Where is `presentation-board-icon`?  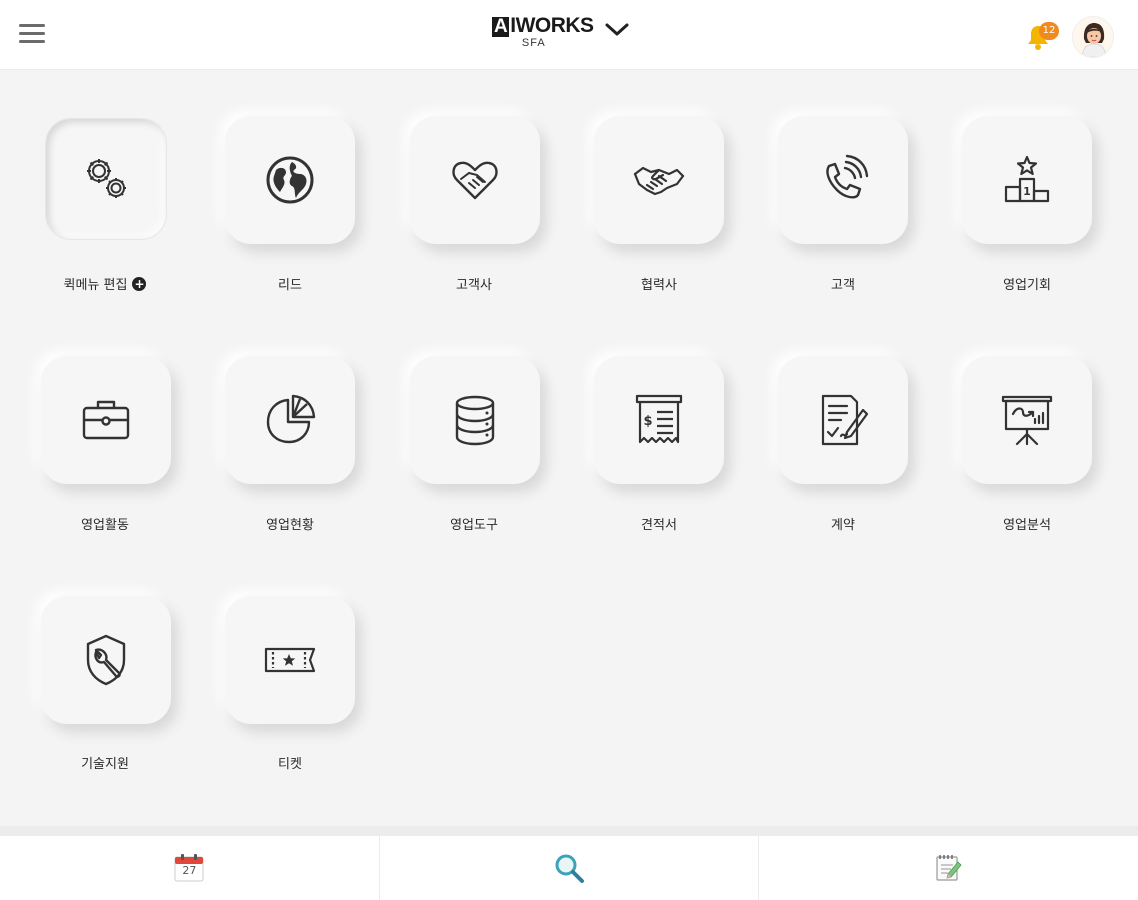
presentation-board-icon is located at coordinates (1027, 420).